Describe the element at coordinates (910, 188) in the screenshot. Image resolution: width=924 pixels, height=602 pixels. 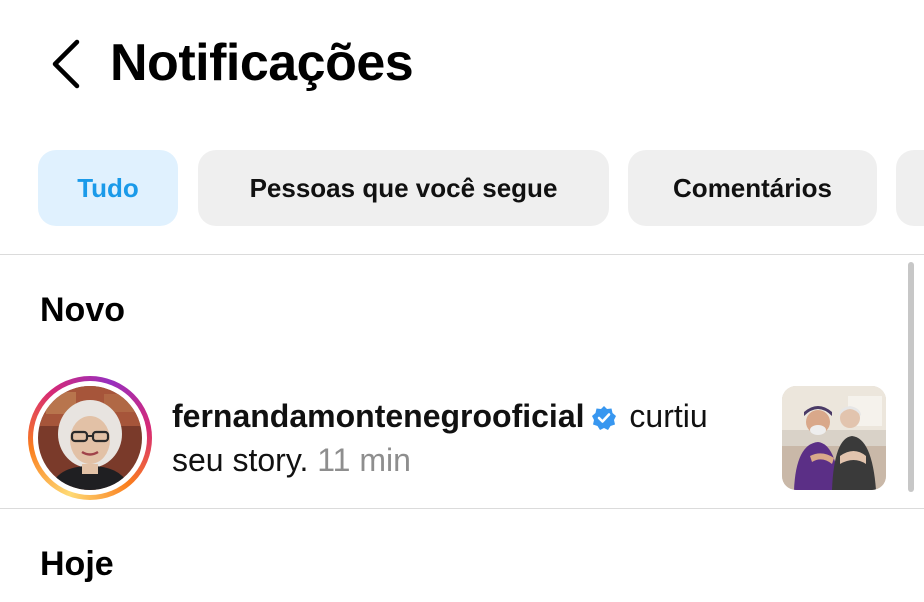
I see `filter-chip-more` at that location.